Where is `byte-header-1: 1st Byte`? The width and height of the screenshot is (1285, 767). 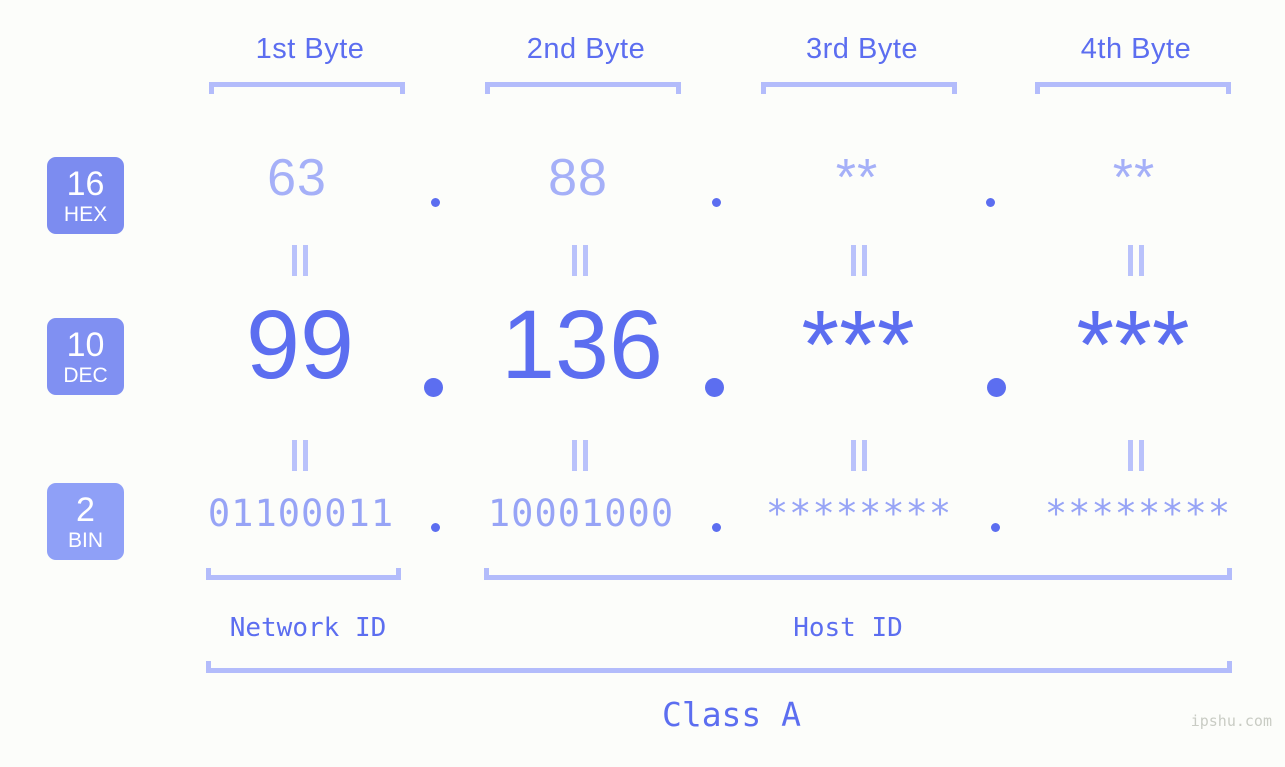 byte-header-1: 1st Byte is located at coordinates (310, 49).